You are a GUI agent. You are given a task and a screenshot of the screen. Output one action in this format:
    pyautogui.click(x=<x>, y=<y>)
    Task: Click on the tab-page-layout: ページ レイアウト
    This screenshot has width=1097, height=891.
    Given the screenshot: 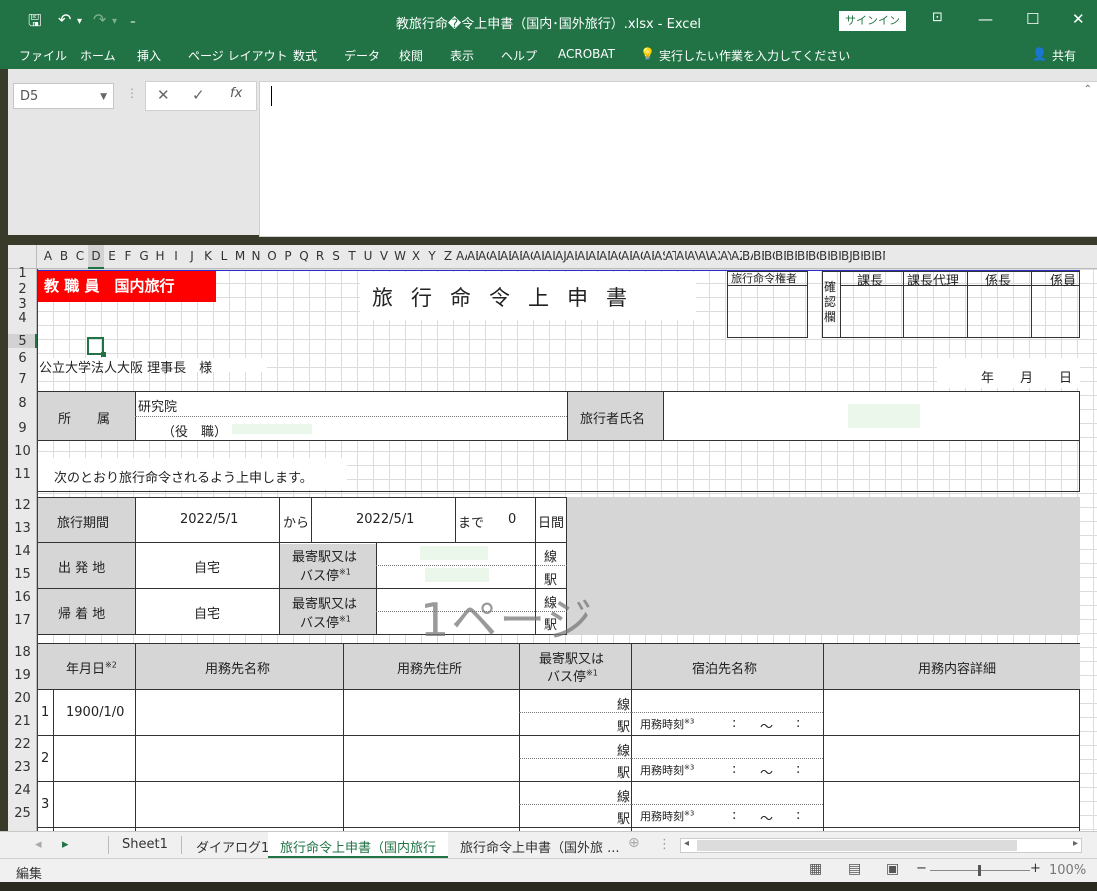 What is the action you would take?
    pyautogui.click(x=238, y=55)
    